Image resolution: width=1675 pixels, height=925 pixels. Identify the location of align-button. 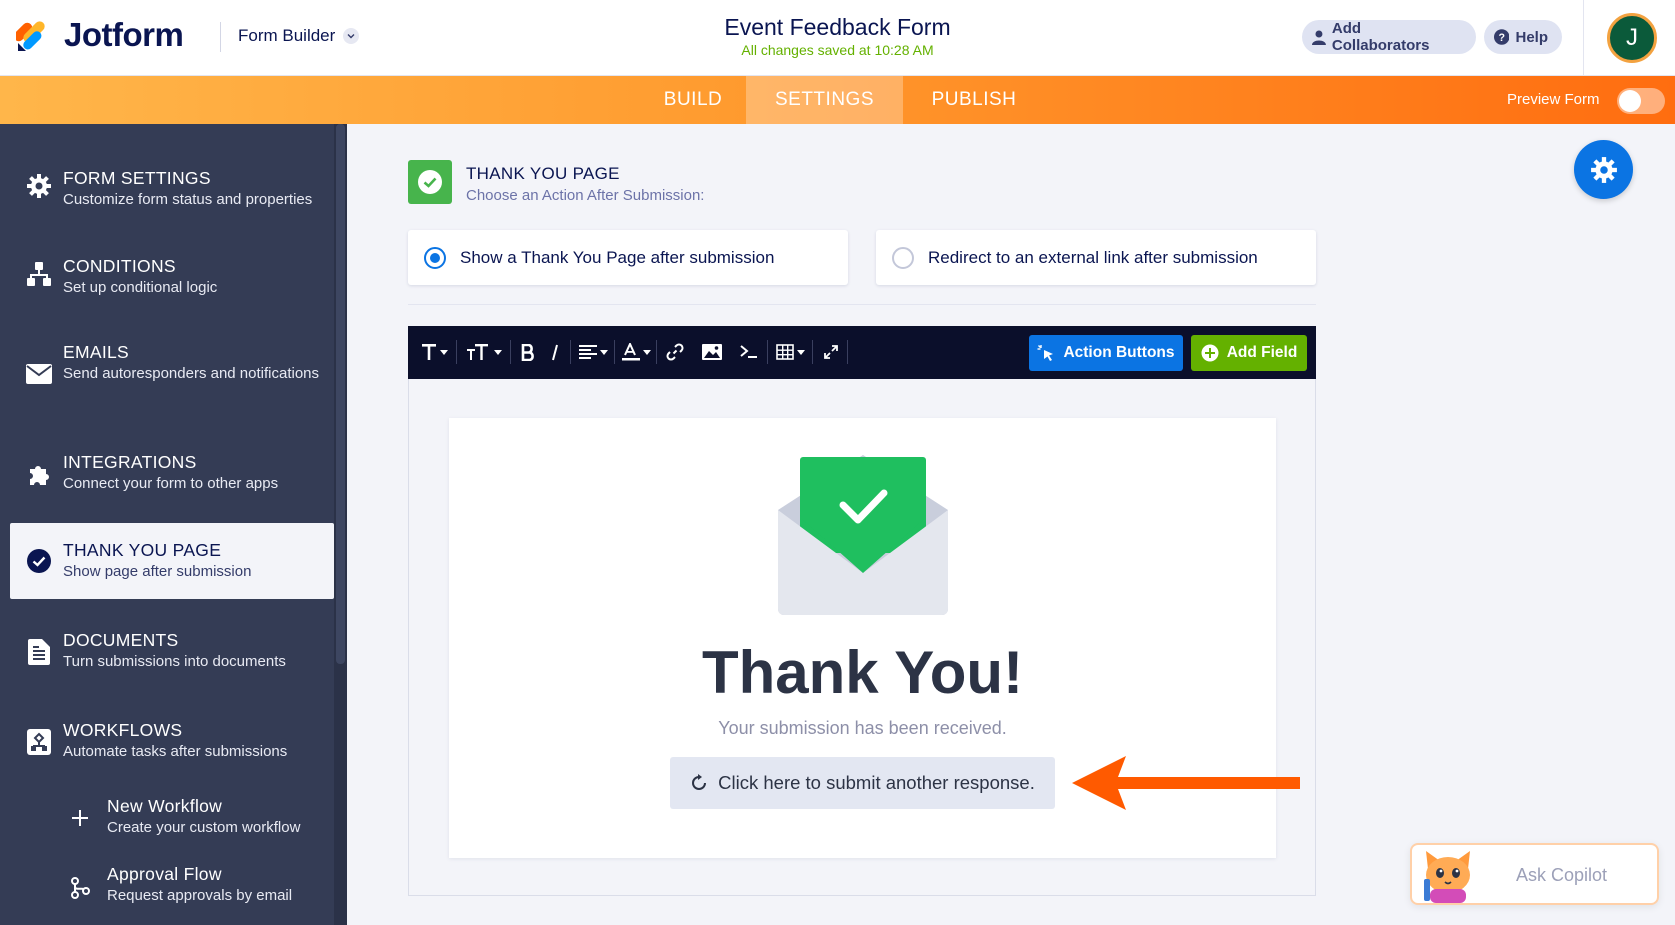
(593, 352).